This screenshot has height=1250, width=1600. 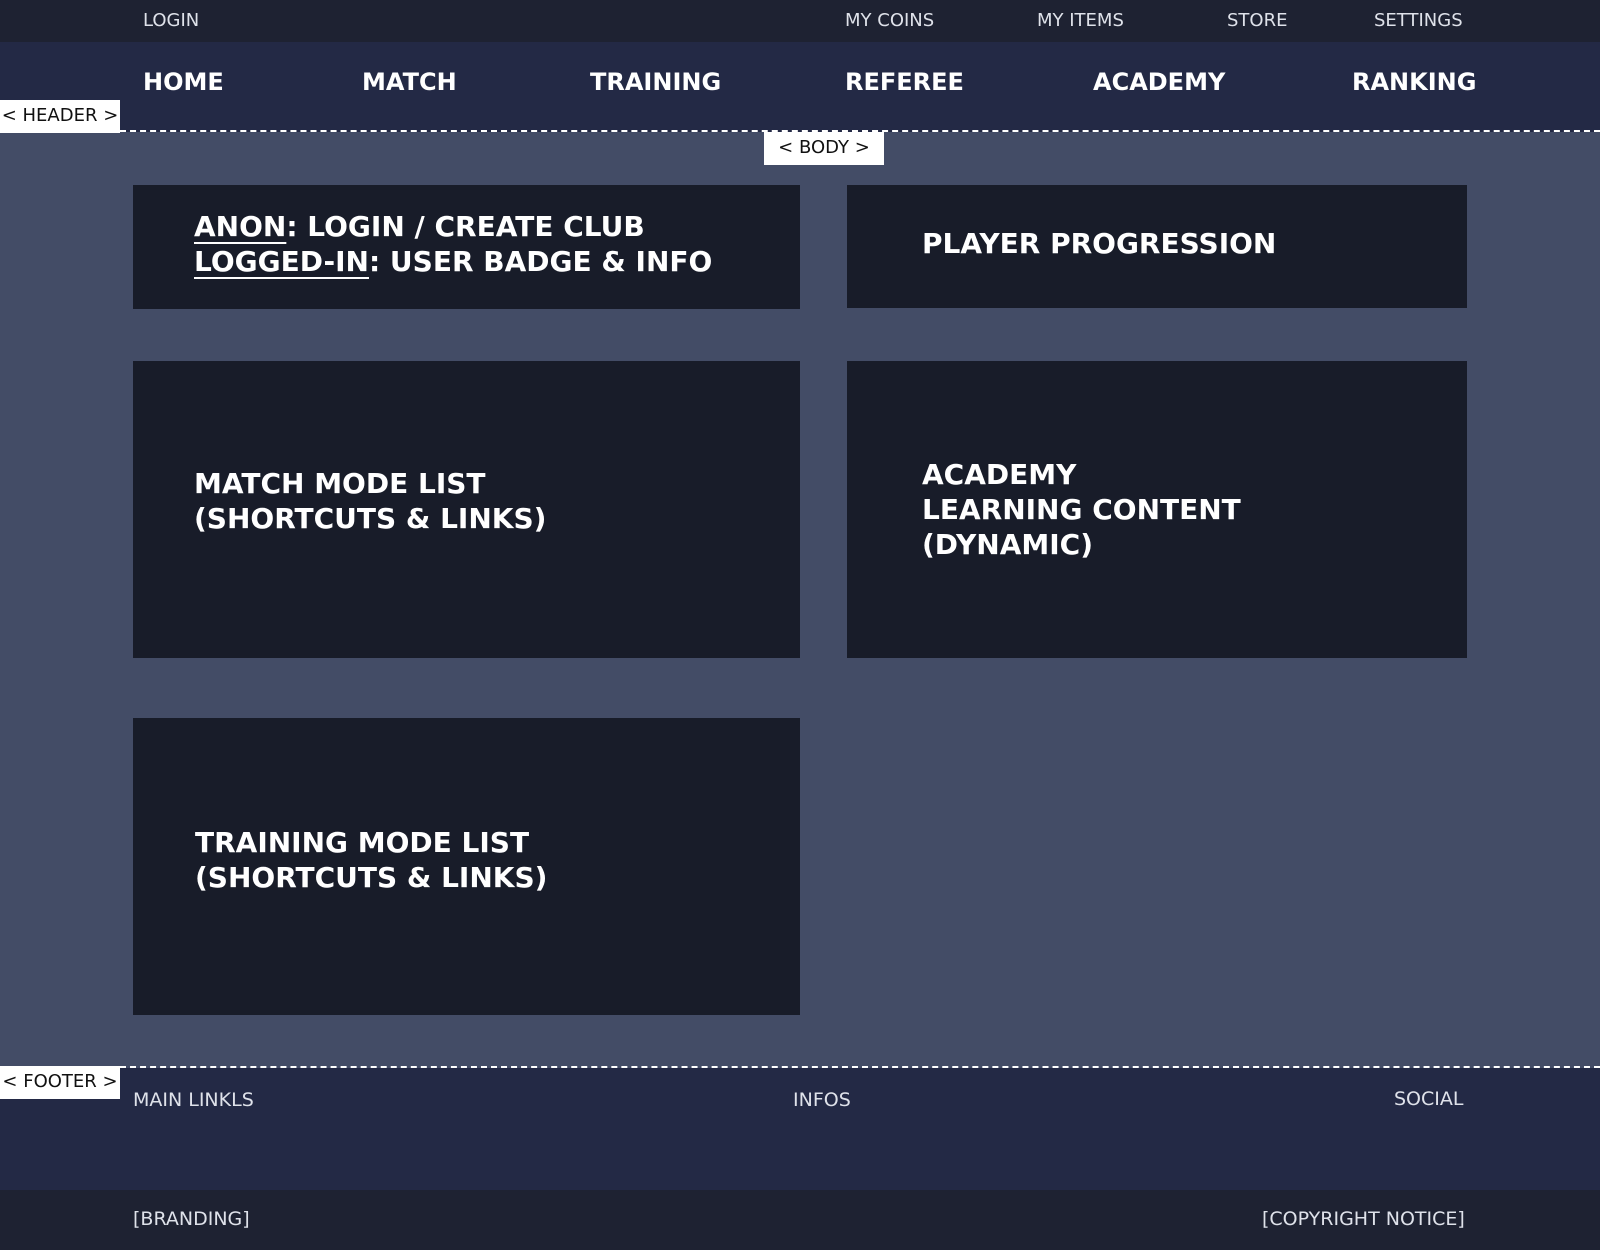 What do you see at coordinates (362, 842) in the screenshot?
I see `training-mode-line-1: TRAINING MODE LIST` at bounding box center [362, 842].